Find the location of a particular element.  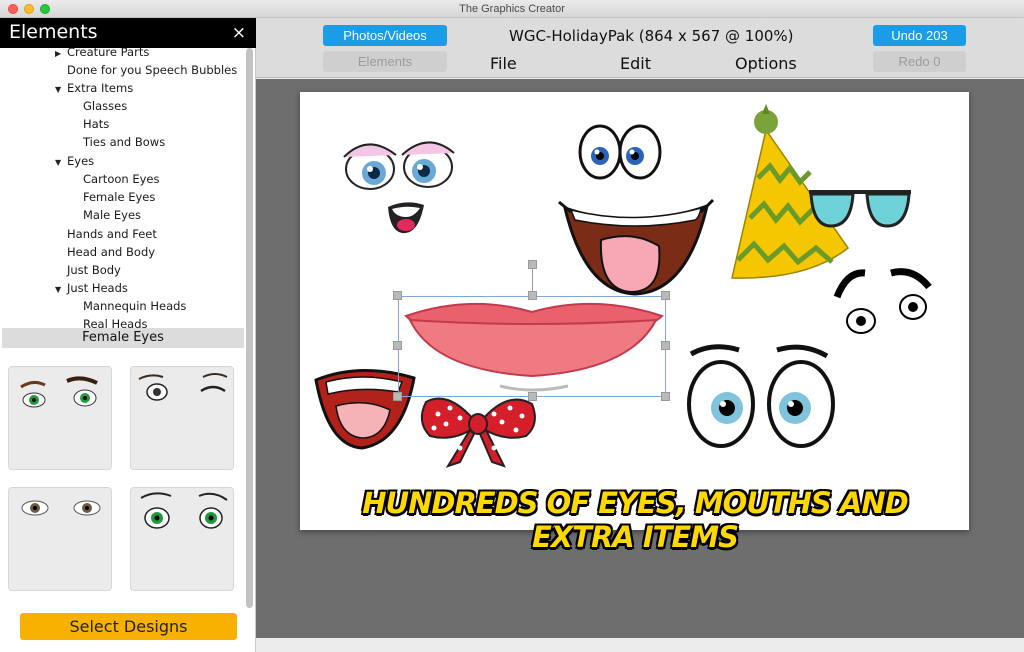

tree-item-label: Male Eyes is located at coordinates (112, 215).